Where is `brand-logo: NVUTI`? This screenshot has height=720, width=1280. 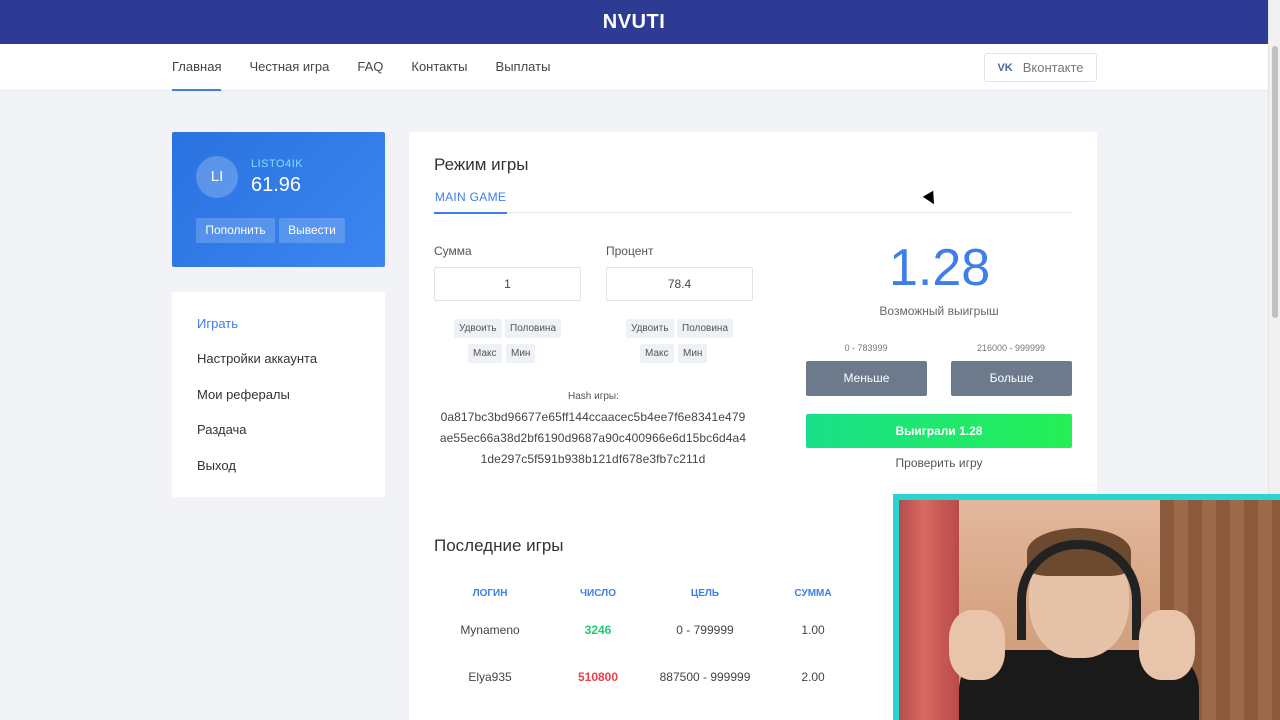 brand-logo: NVUTI is located at coordinates (634, 22).